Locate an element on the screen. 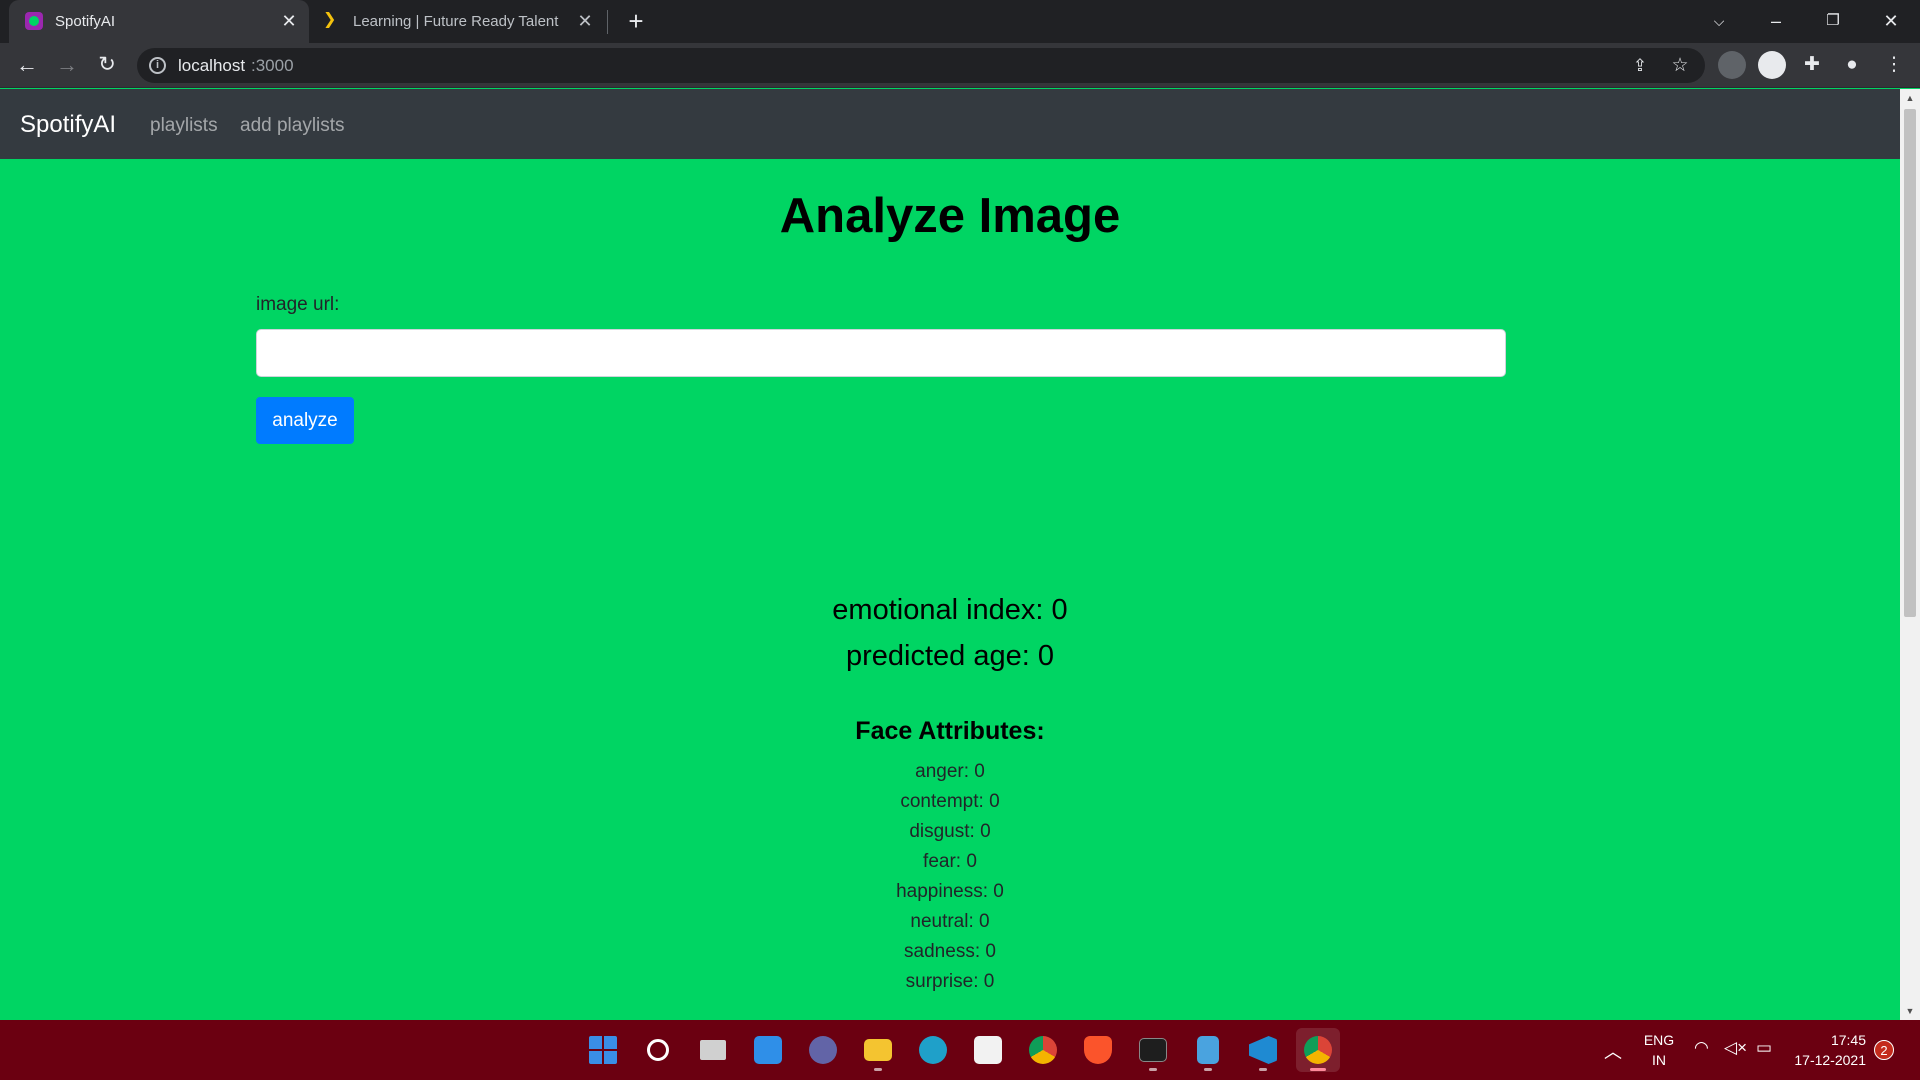 The width and height of the screenshot is (1920, 1080). chrome-active-icon is located at coordinates (1318, 1050).